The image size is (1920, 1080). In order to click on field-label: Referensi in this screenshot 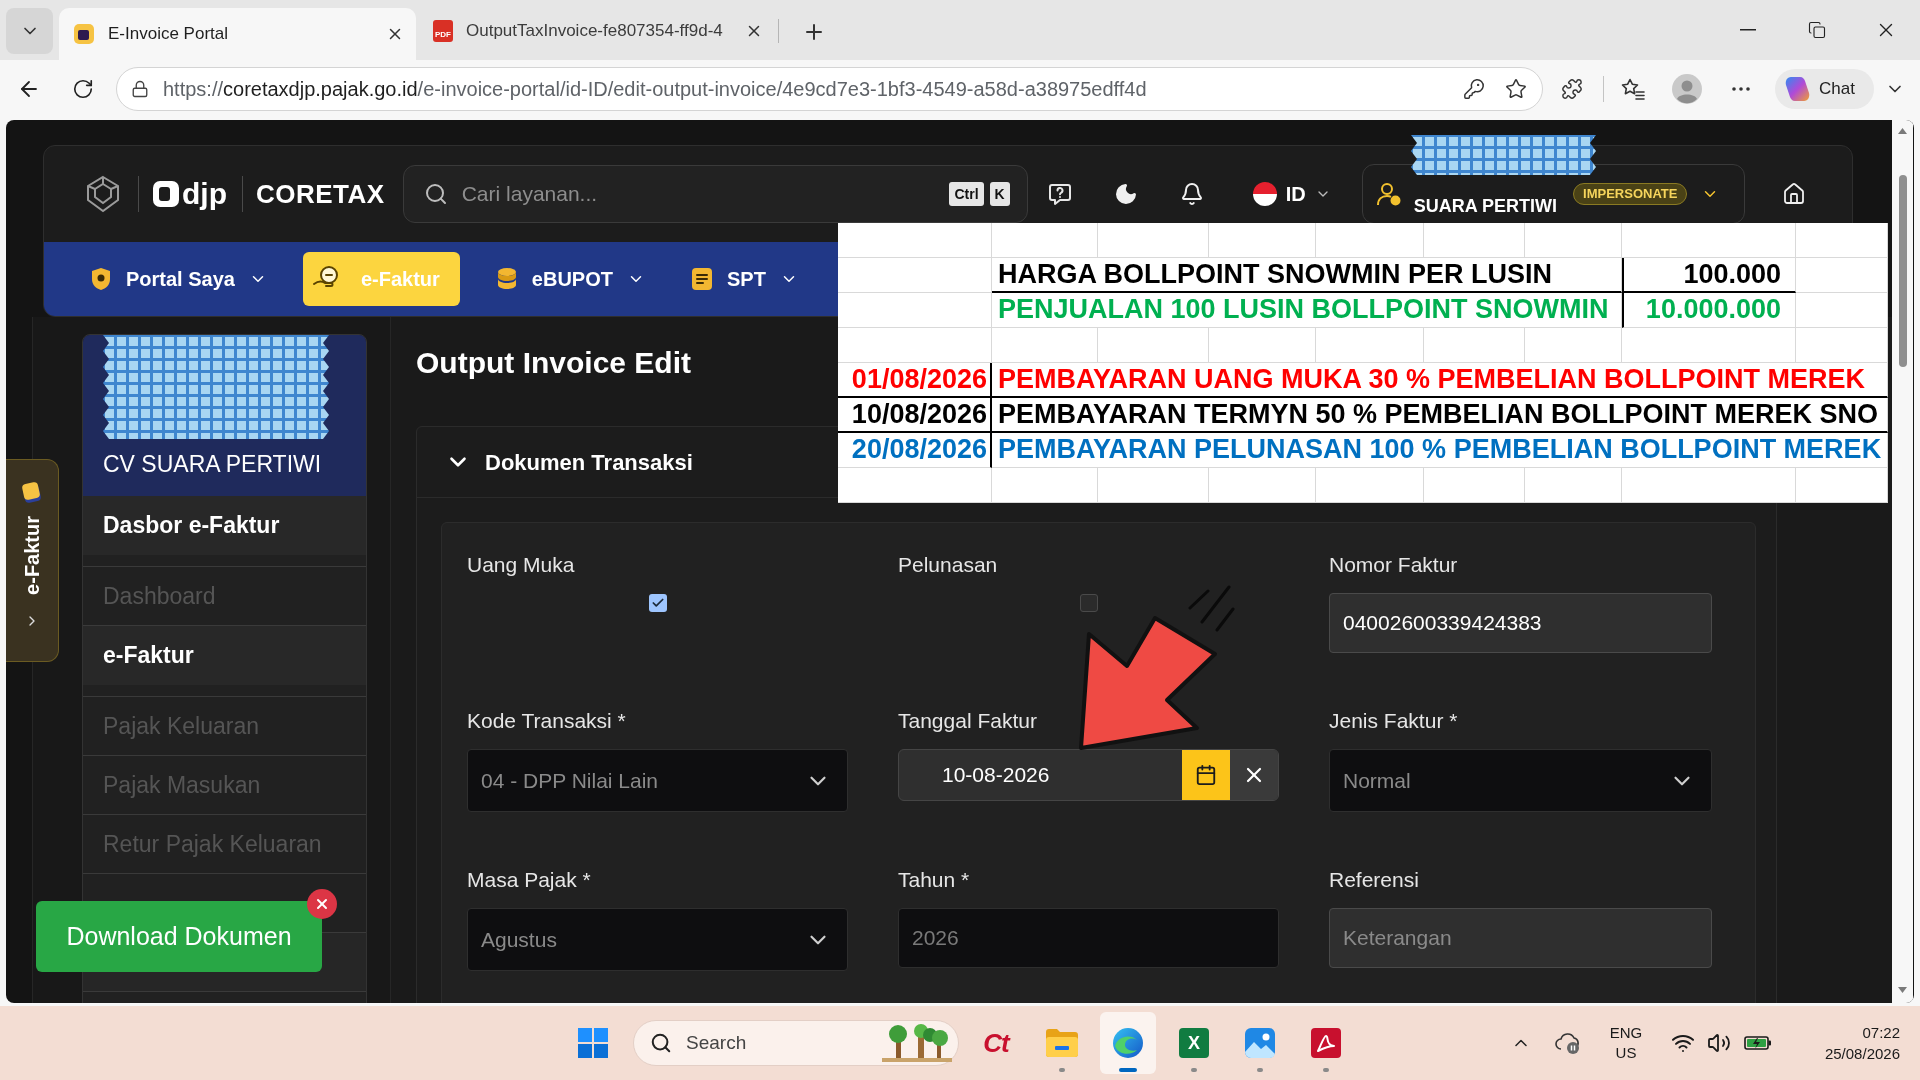, I will do `click(1374, 880)`.